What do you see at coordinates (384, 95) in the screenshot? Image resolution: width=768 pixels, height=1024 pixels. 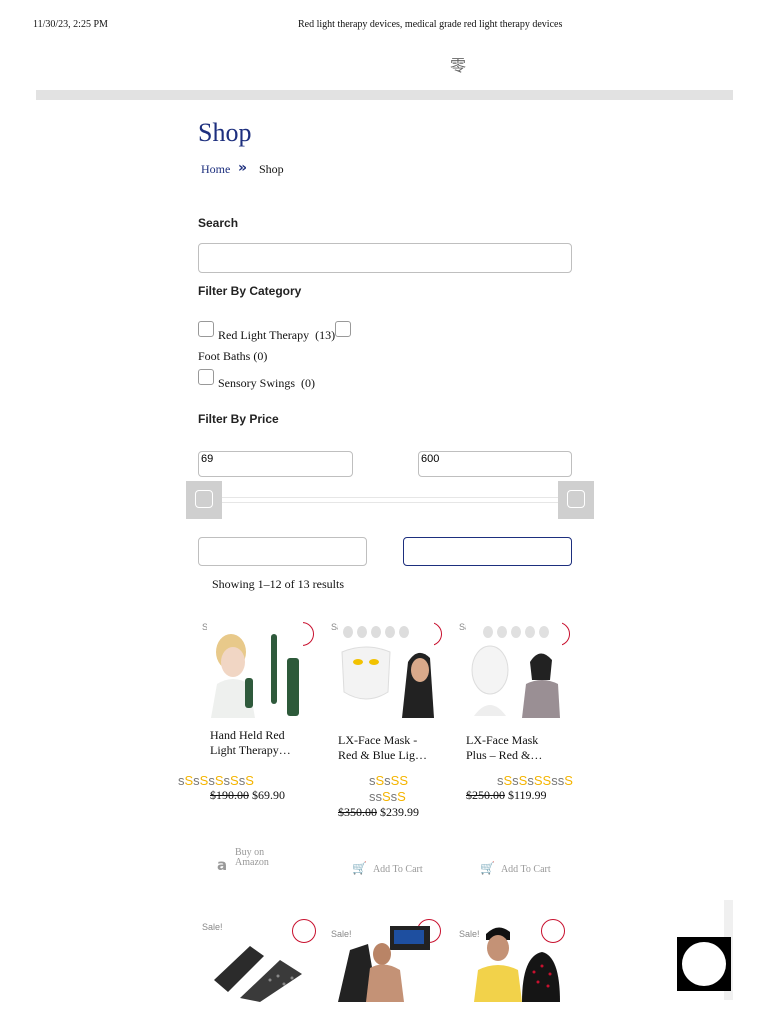 I see `nav-bar` at bounding box center [384, 95].